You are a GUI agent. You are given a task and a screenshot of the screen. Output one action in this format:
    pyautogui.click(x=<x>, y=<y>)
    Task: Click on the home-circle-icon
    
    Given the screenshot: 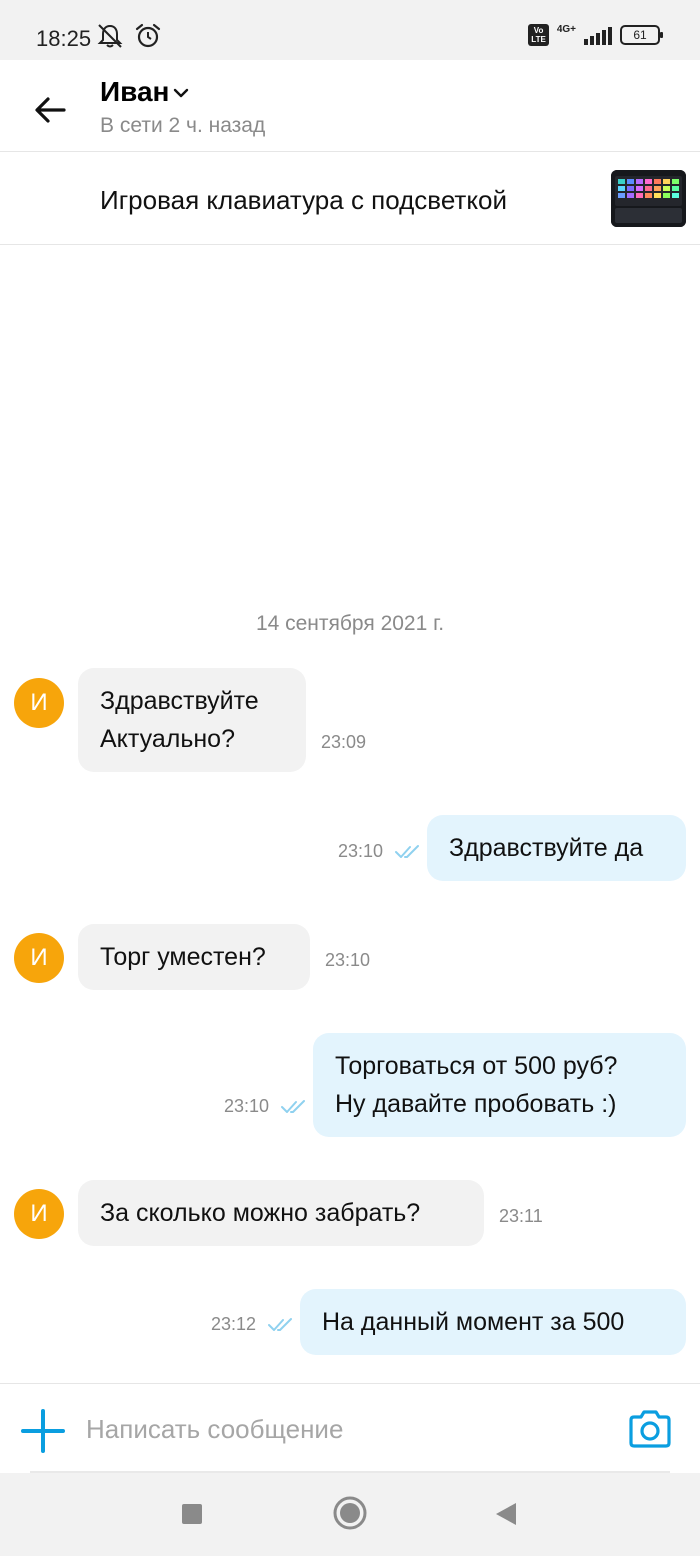 What is the action you would take?
    pyautogui.click(x=350, y=1513)
    